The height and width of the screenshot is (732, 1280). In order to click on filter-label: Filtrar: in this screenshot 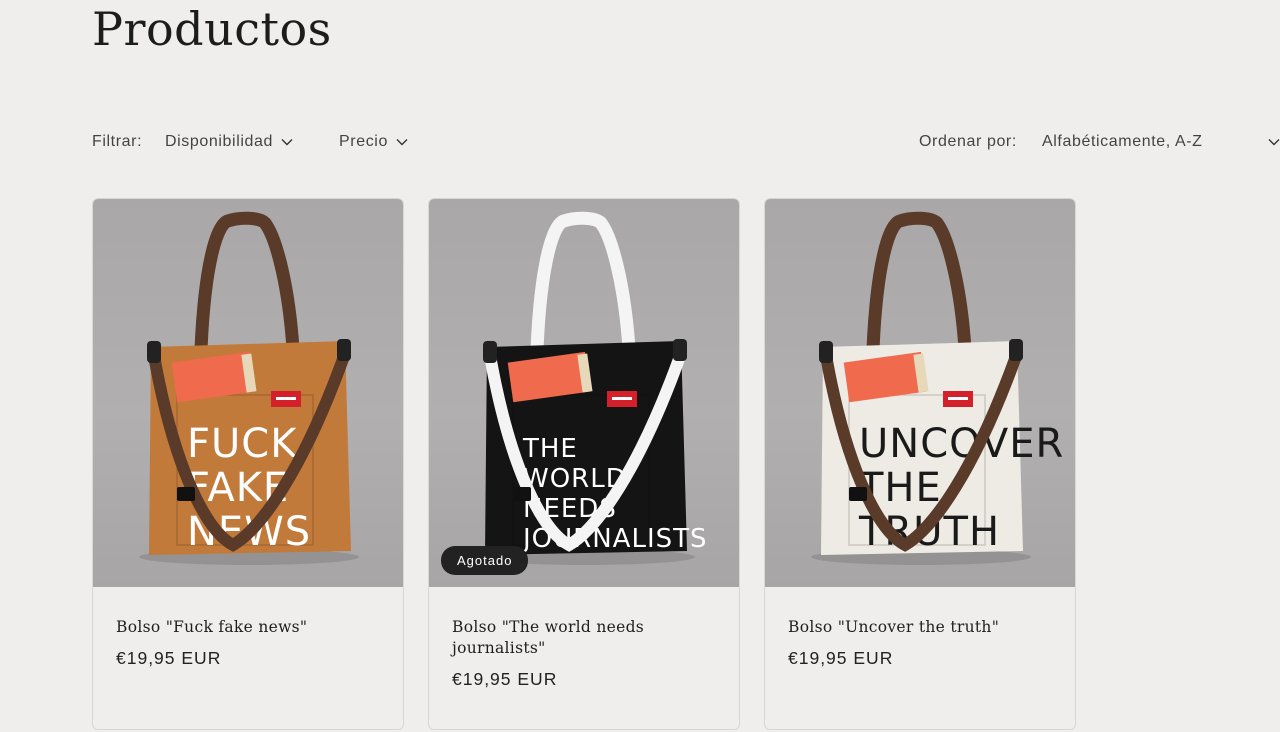, I will do `click(117, 141)`.